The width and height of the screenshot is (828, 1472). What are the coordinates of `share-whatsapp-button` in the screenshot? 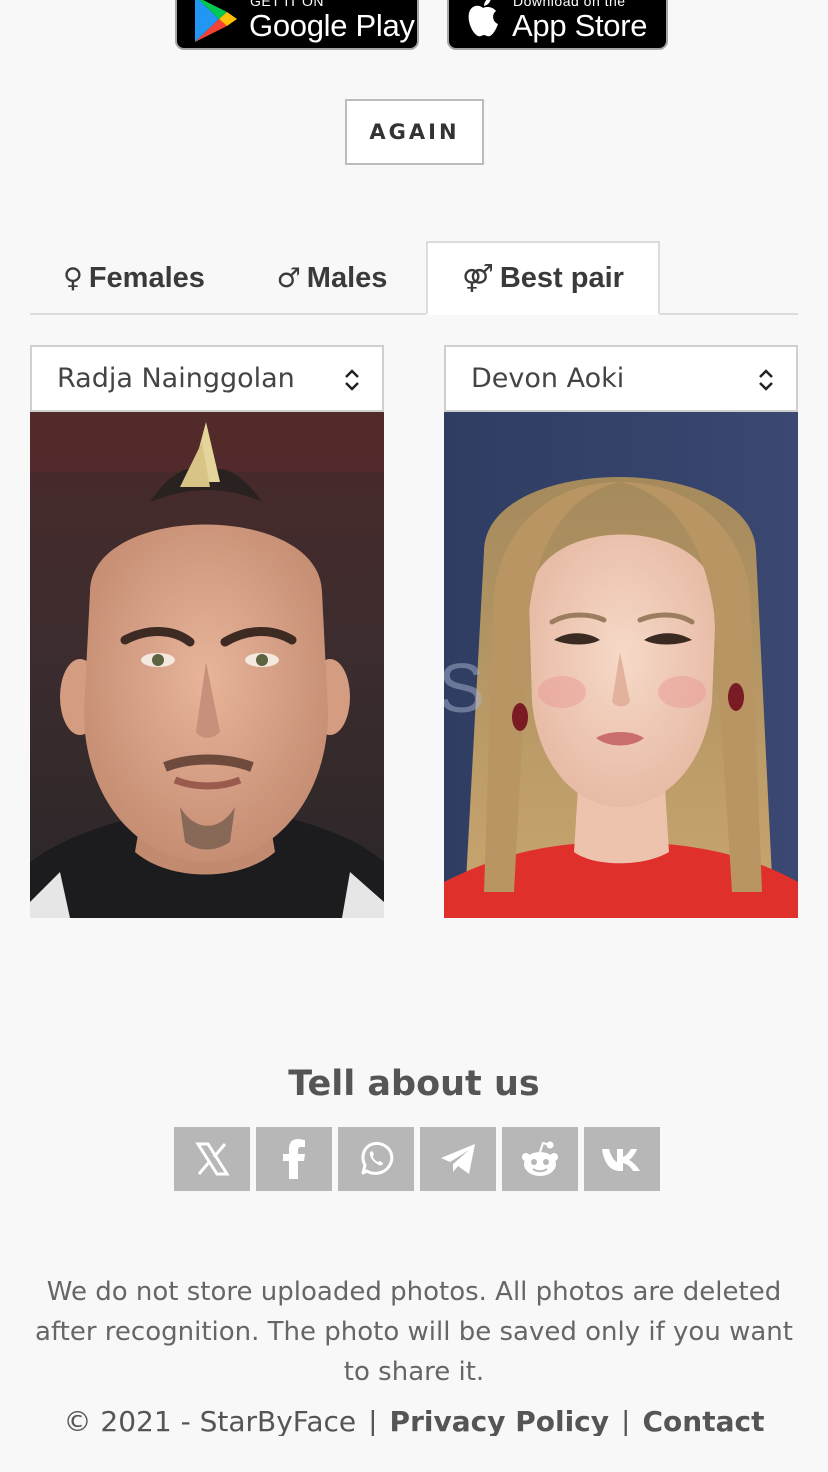 It's located at (376, 1159).